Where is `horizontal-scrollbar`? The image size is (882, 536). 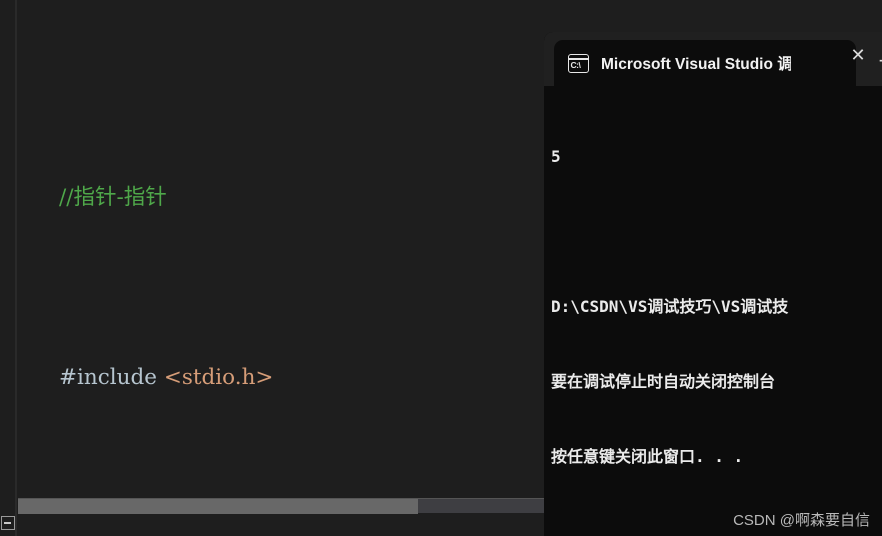
horizontal-scrollbar is located at coordinates (288, 506).